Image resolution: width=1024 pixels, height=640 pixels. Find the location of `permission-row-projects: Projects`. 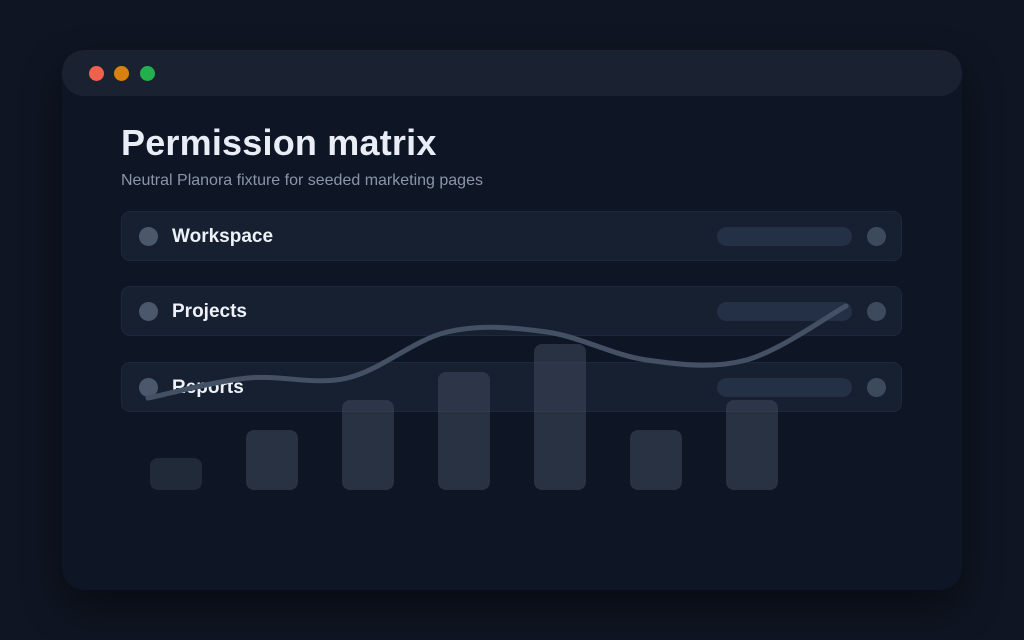

permission-row-projects: Projects is located at coordinates (511, 311).